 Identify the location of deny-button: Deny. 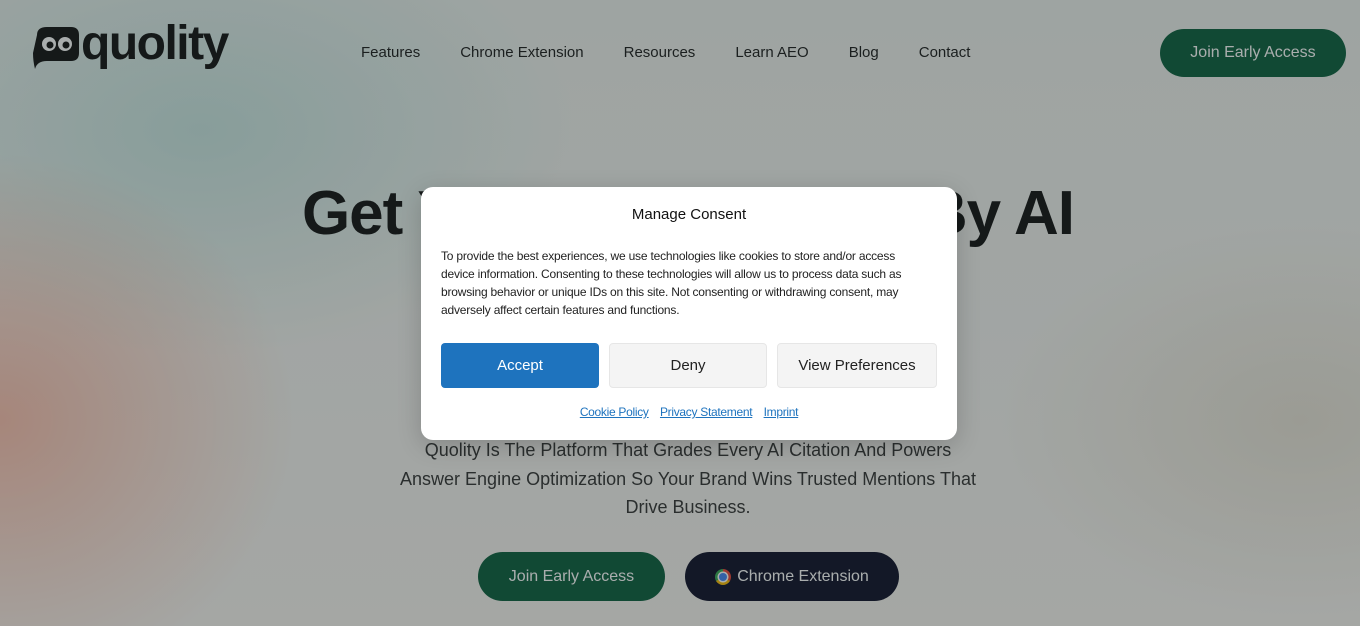
(688, 365).